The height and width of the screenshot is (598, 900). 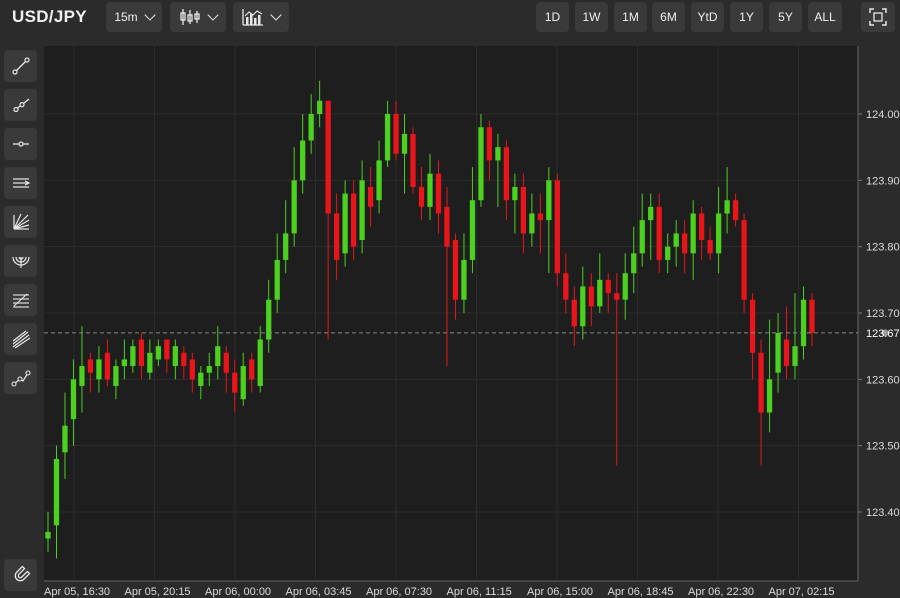 I want to click on x-tick-label: Apr 06, 03:45, so click(x=318, y=592).